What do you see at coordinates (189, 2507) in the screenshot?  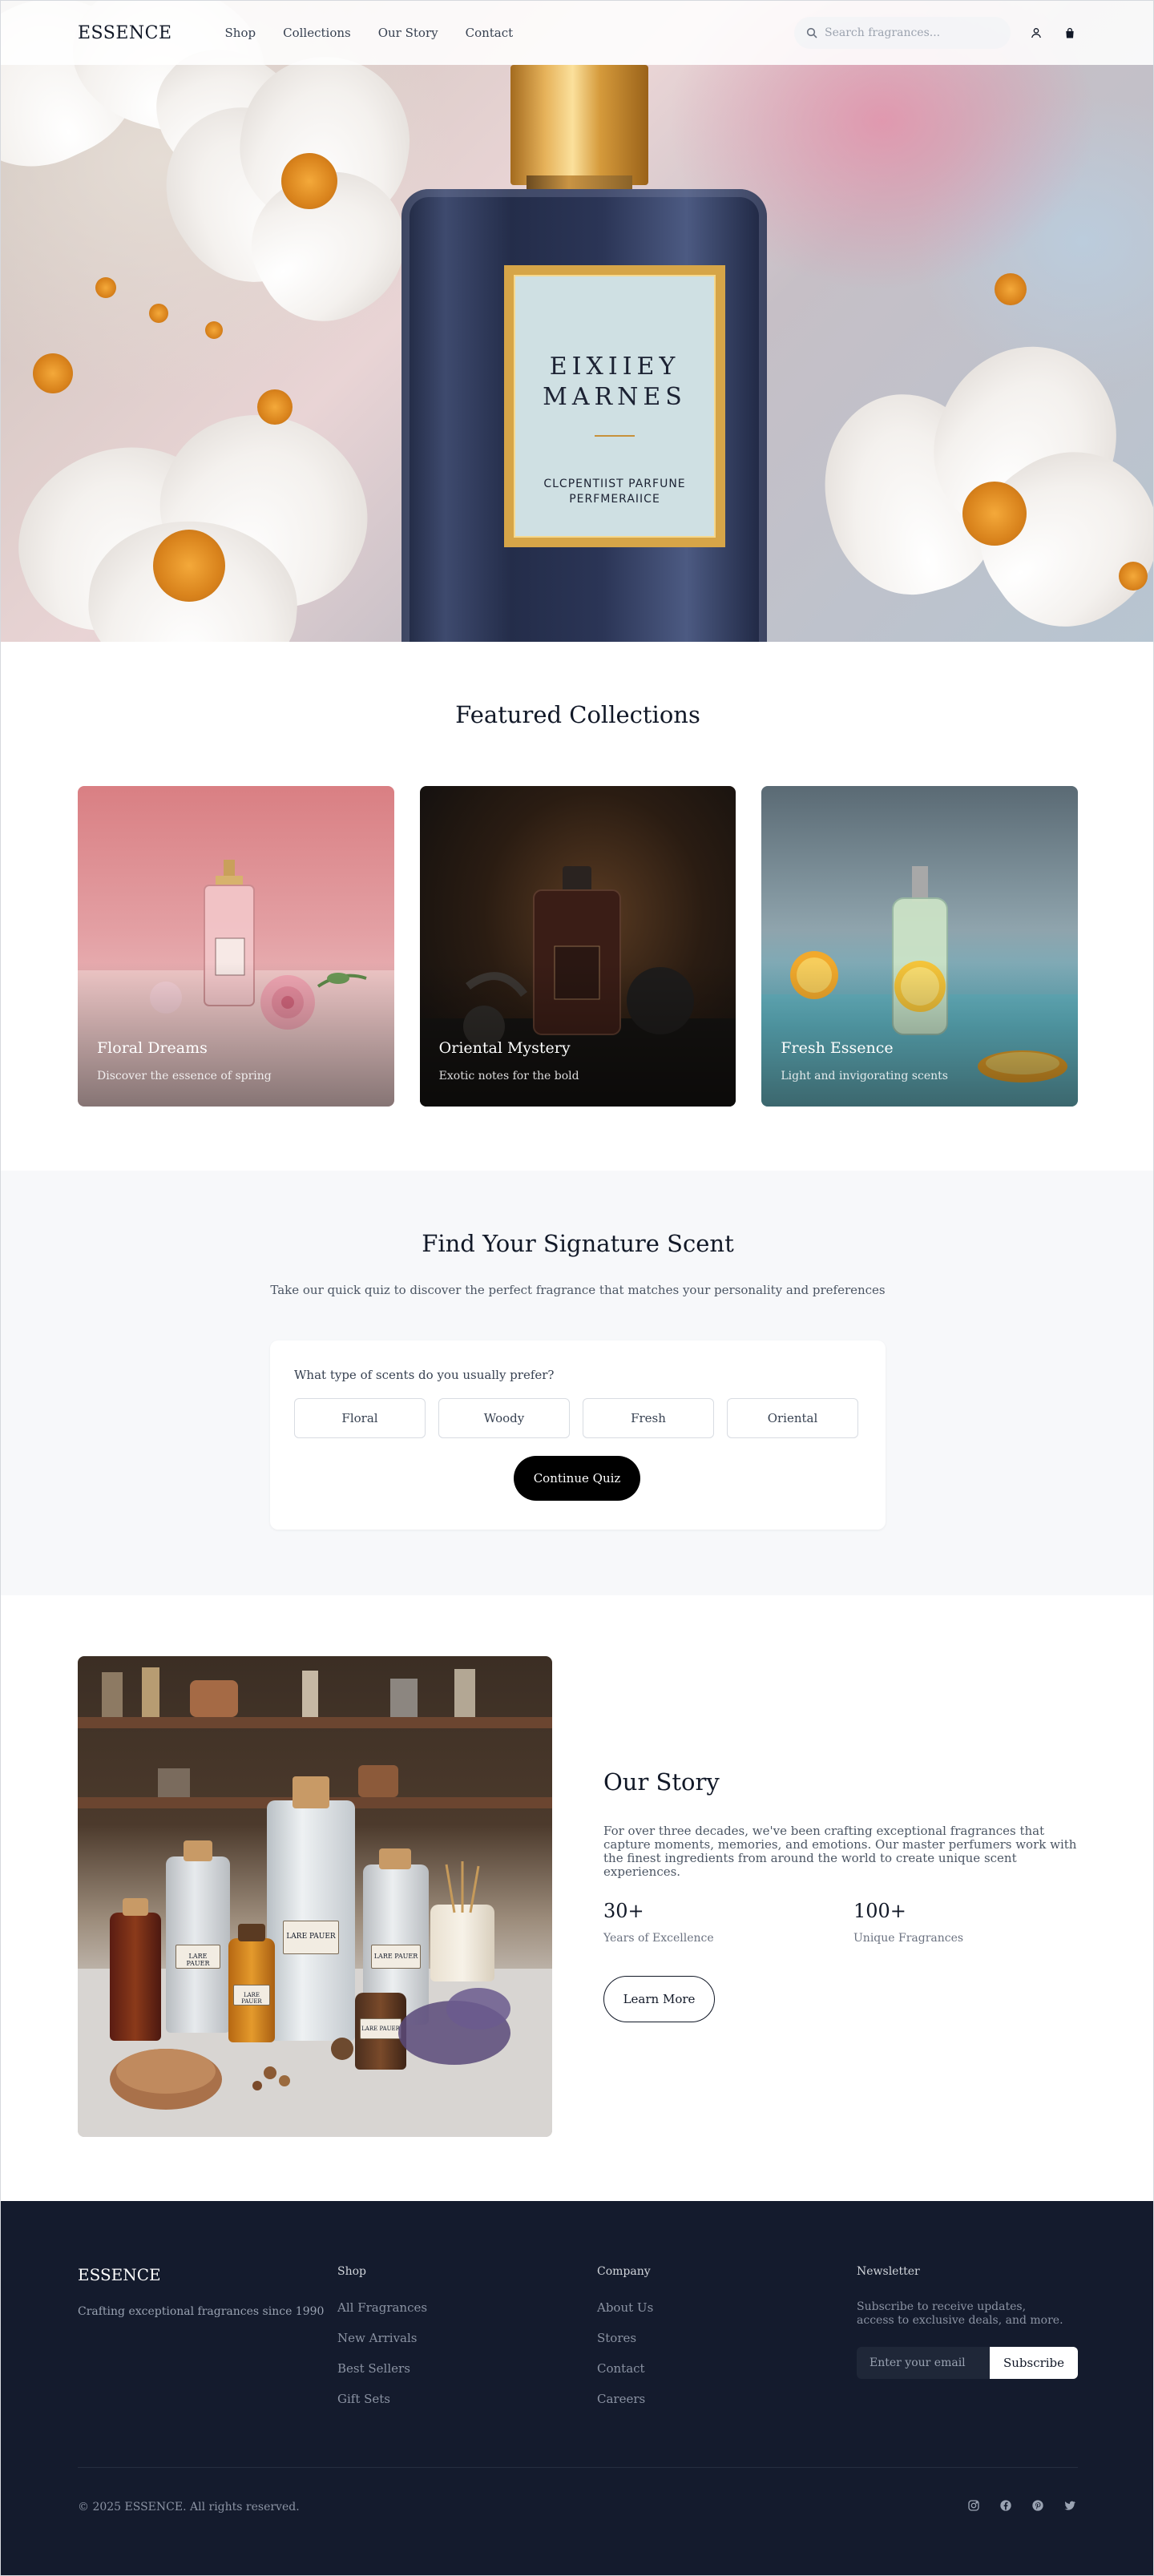 I see `copyright-text: © 2025 ESSENCE. All rights reserved.` at bounding box center [189, 2507].